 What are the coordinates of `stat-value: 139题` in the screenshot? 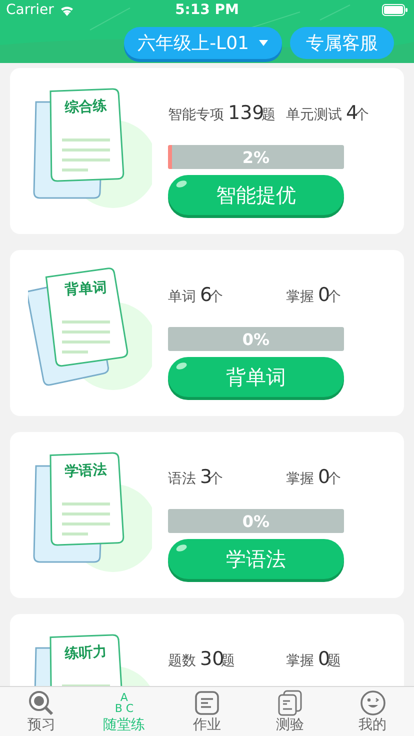 It's located at (252, 113).